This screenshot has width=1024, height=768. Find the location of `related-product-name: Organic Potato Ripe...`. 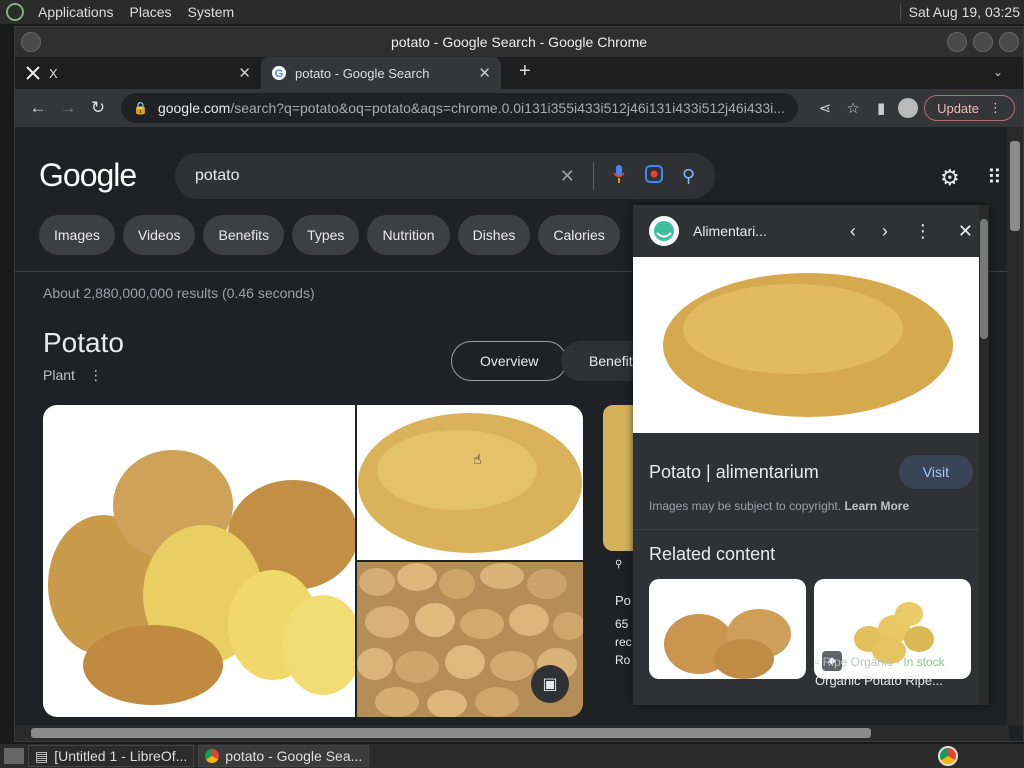

related-product-name: Organic Potato Ripe... is located at coordinates (879, 680).